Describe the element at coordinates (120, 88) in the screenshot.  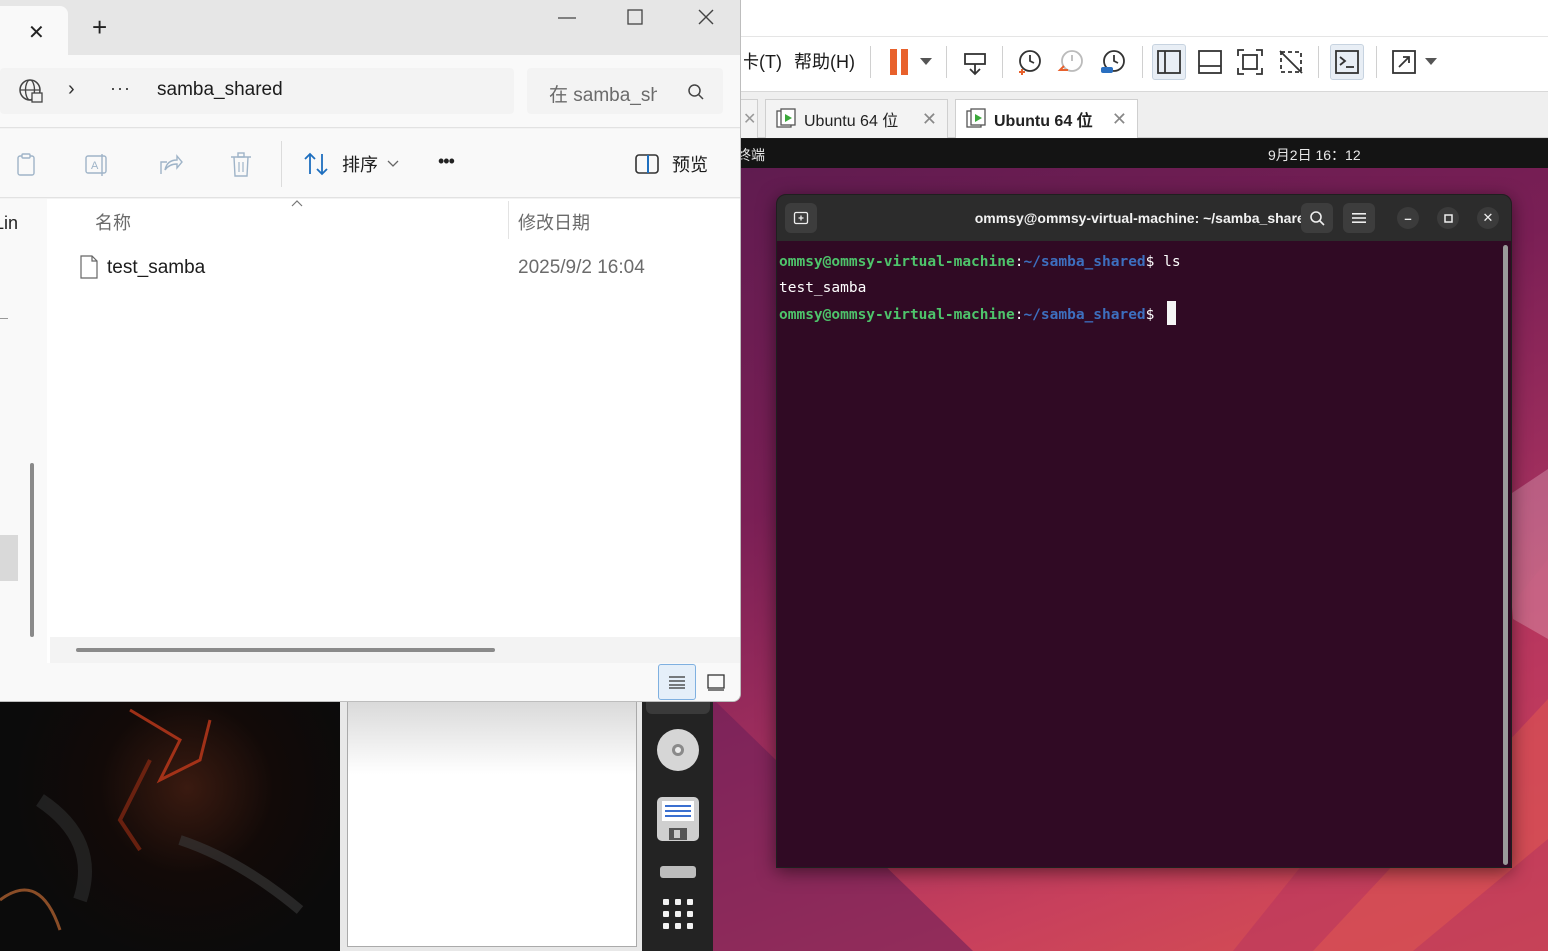
I see `breadcrumb-more: ···` at that location.